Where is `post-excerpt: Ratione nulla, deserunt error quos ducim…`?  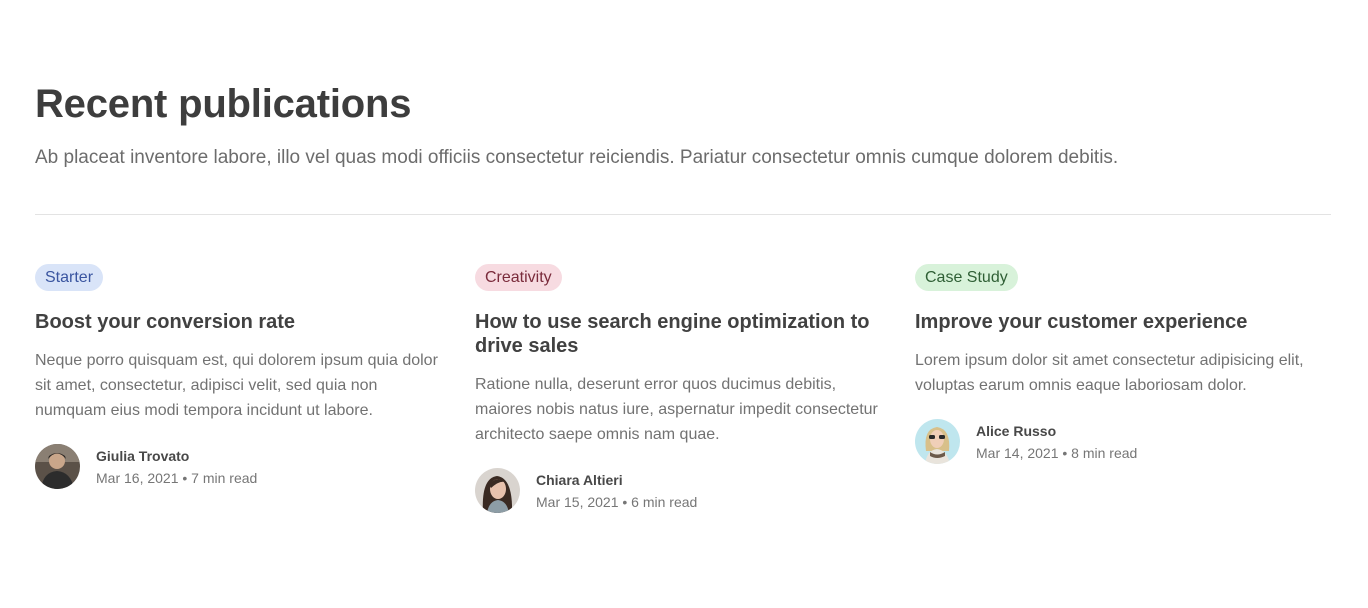 post-excerpt: Ratione nulla, deserunt error quos ducim… is located at coordinates (676, 409).